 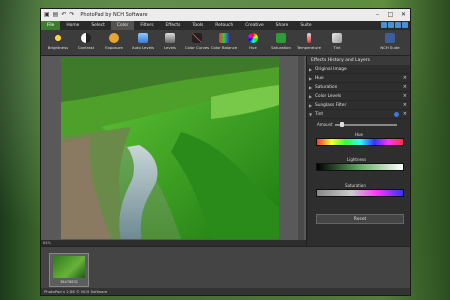 I want to click on filmstrip: 38478832, so click(x=225, y=267).